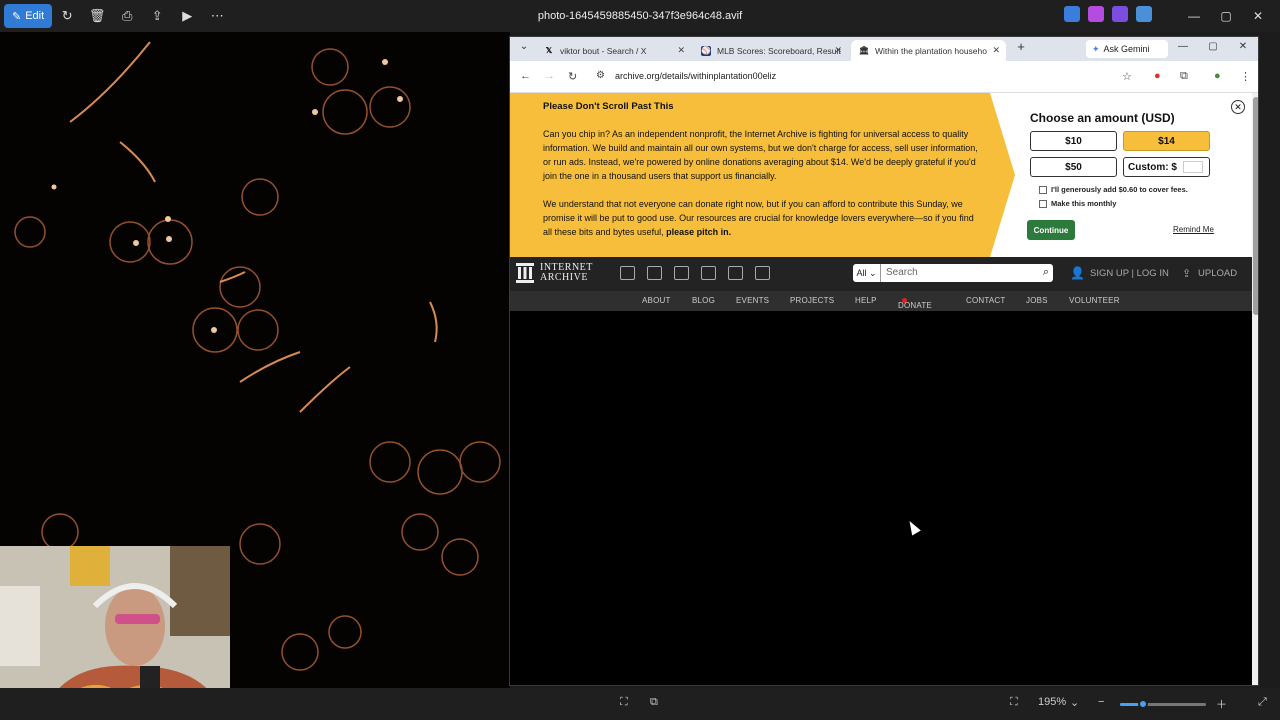 The height and width of the screenshot is (720, 1280). What do you see at coordinates (627, 273) in the screenshot?
I see `web-icon` at bounding box center [627, 273].